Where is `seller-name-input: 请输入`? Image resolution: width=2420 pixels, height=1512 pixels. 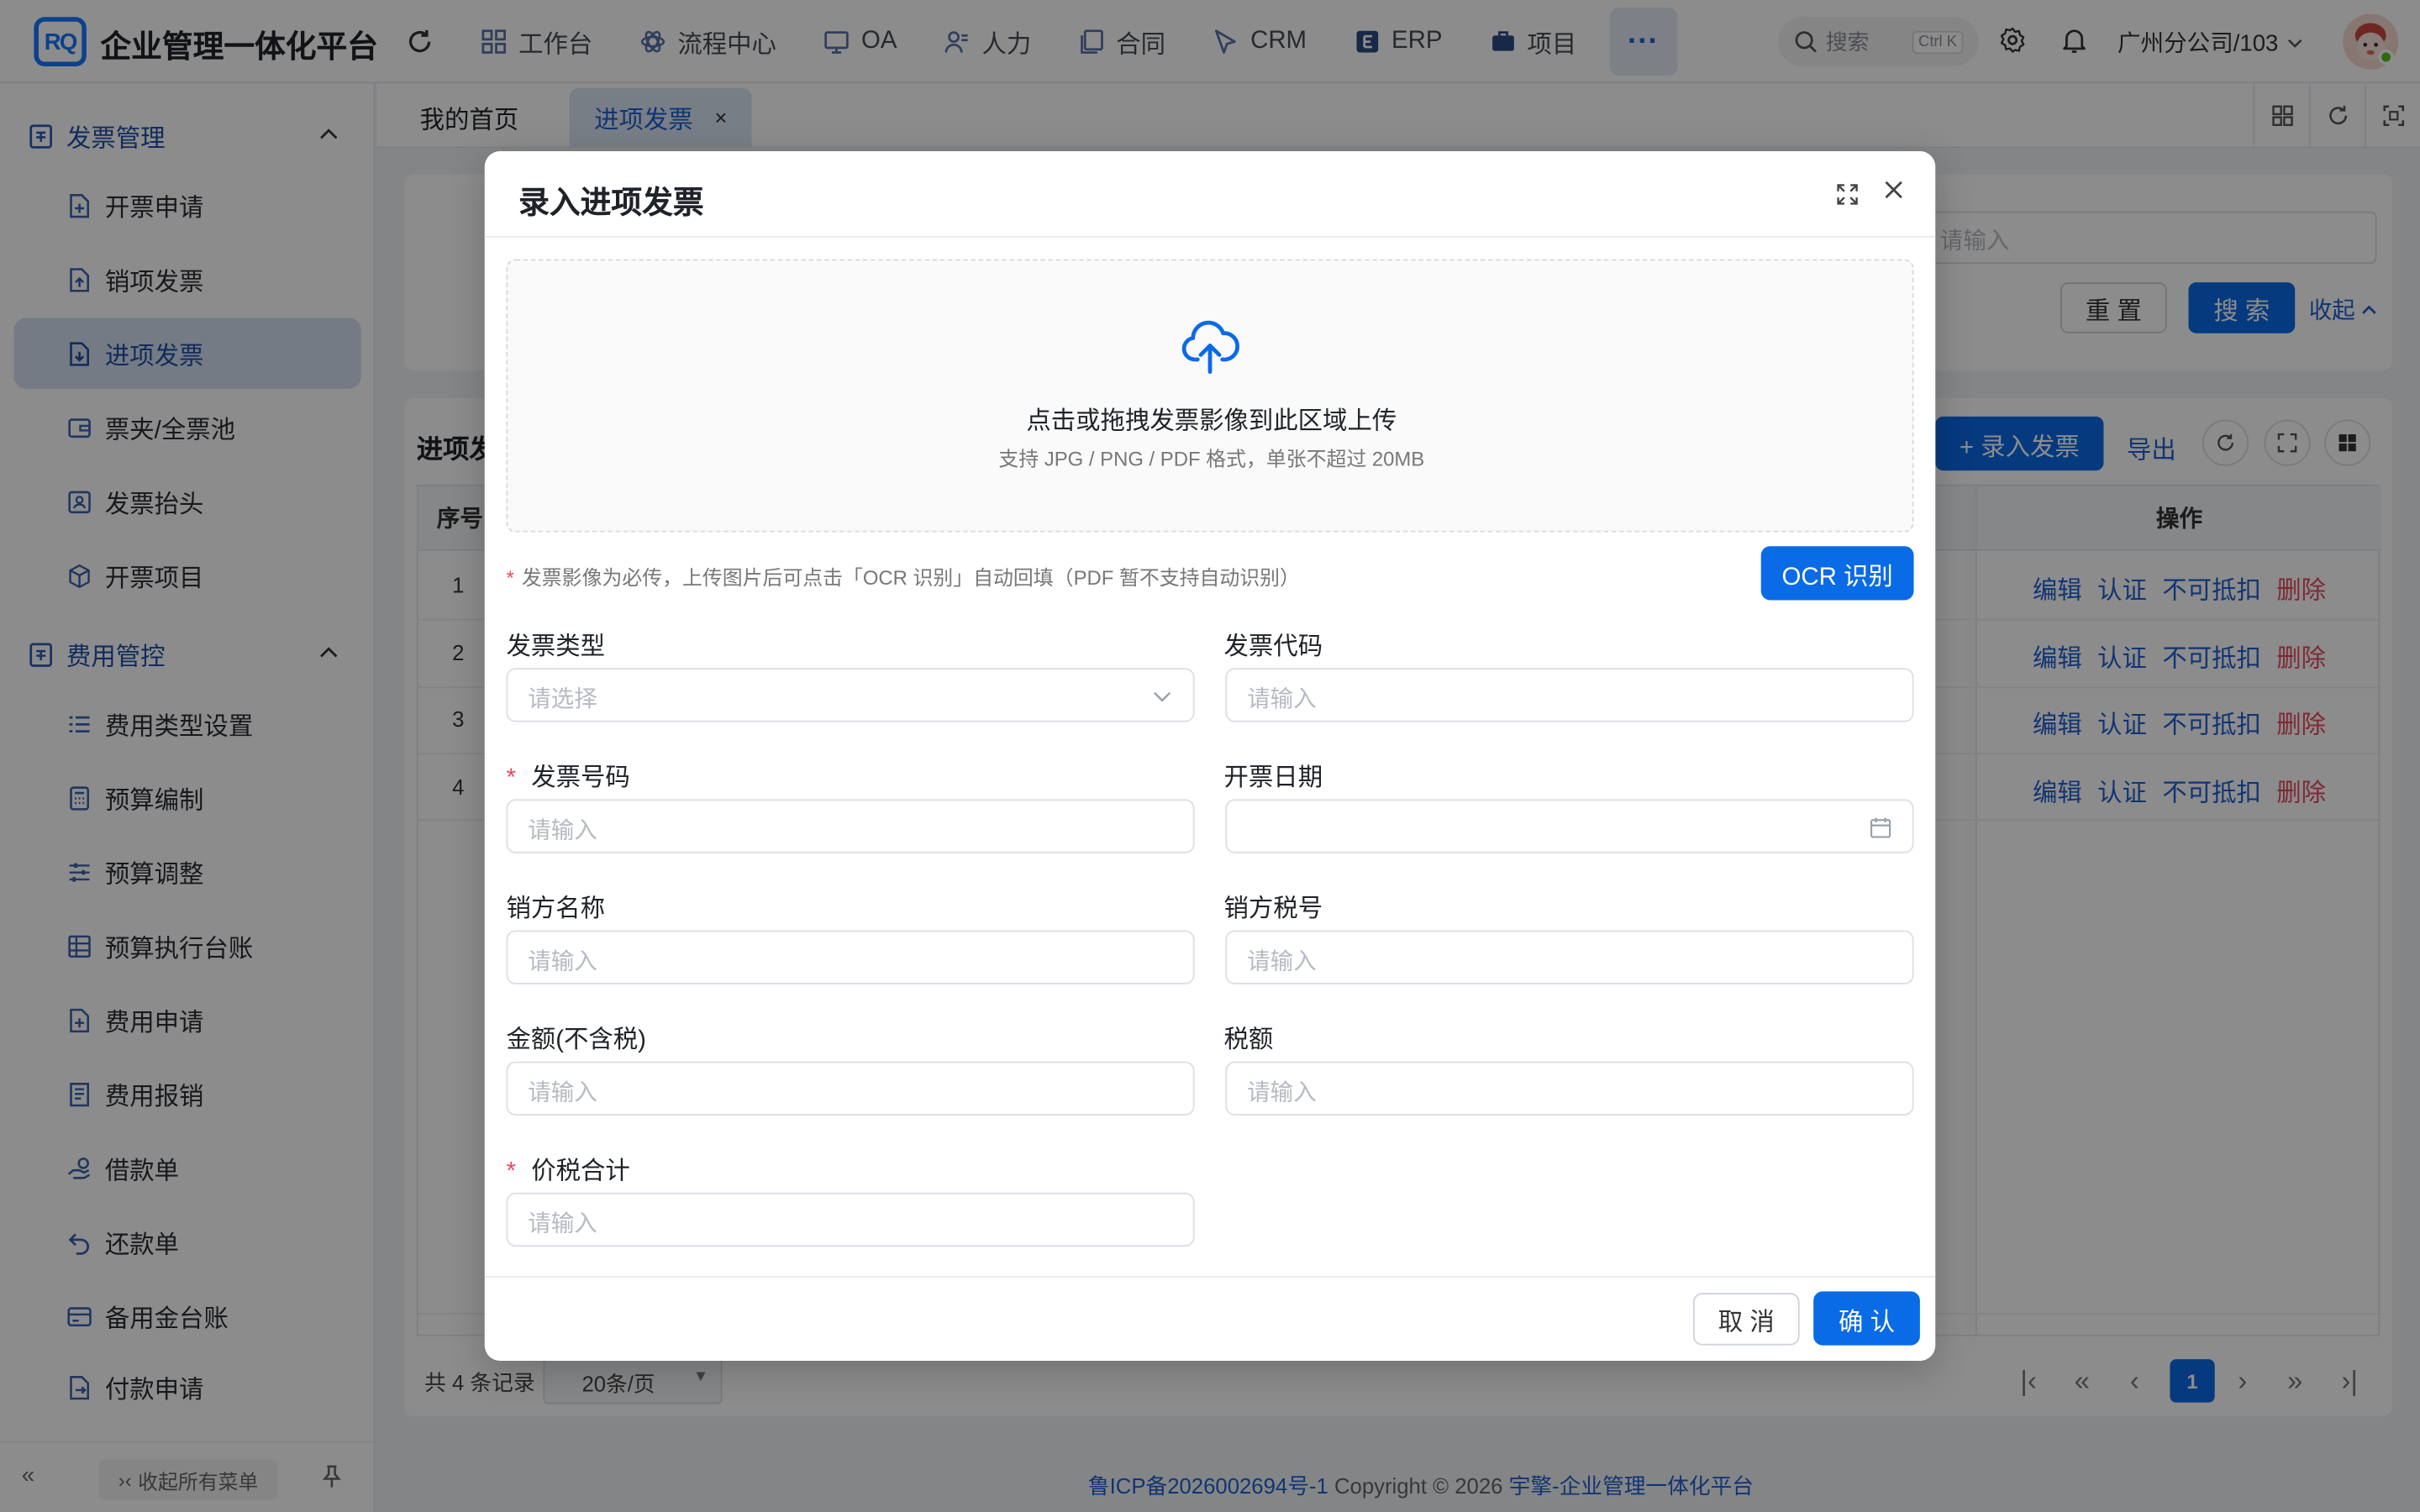 seller-name-input: 请输入 is located at coordinates (850, 957).